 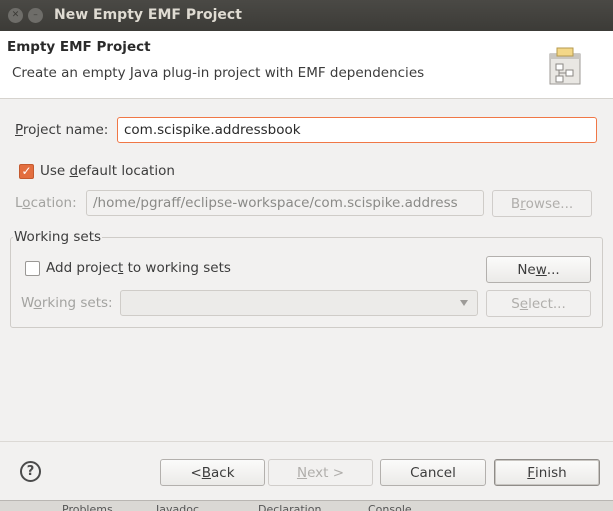 I want to click on close-window-icon: ✕, so click(x=15, y=15).